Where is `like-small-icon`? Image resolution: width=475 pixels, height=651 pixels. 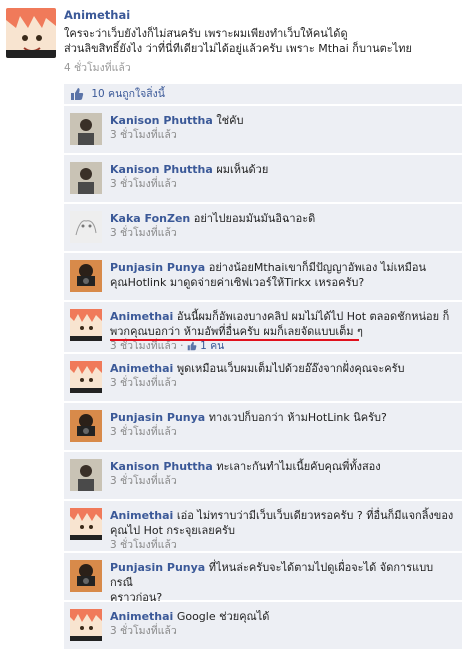
like-small-icon is located at coordinates (192, 346).